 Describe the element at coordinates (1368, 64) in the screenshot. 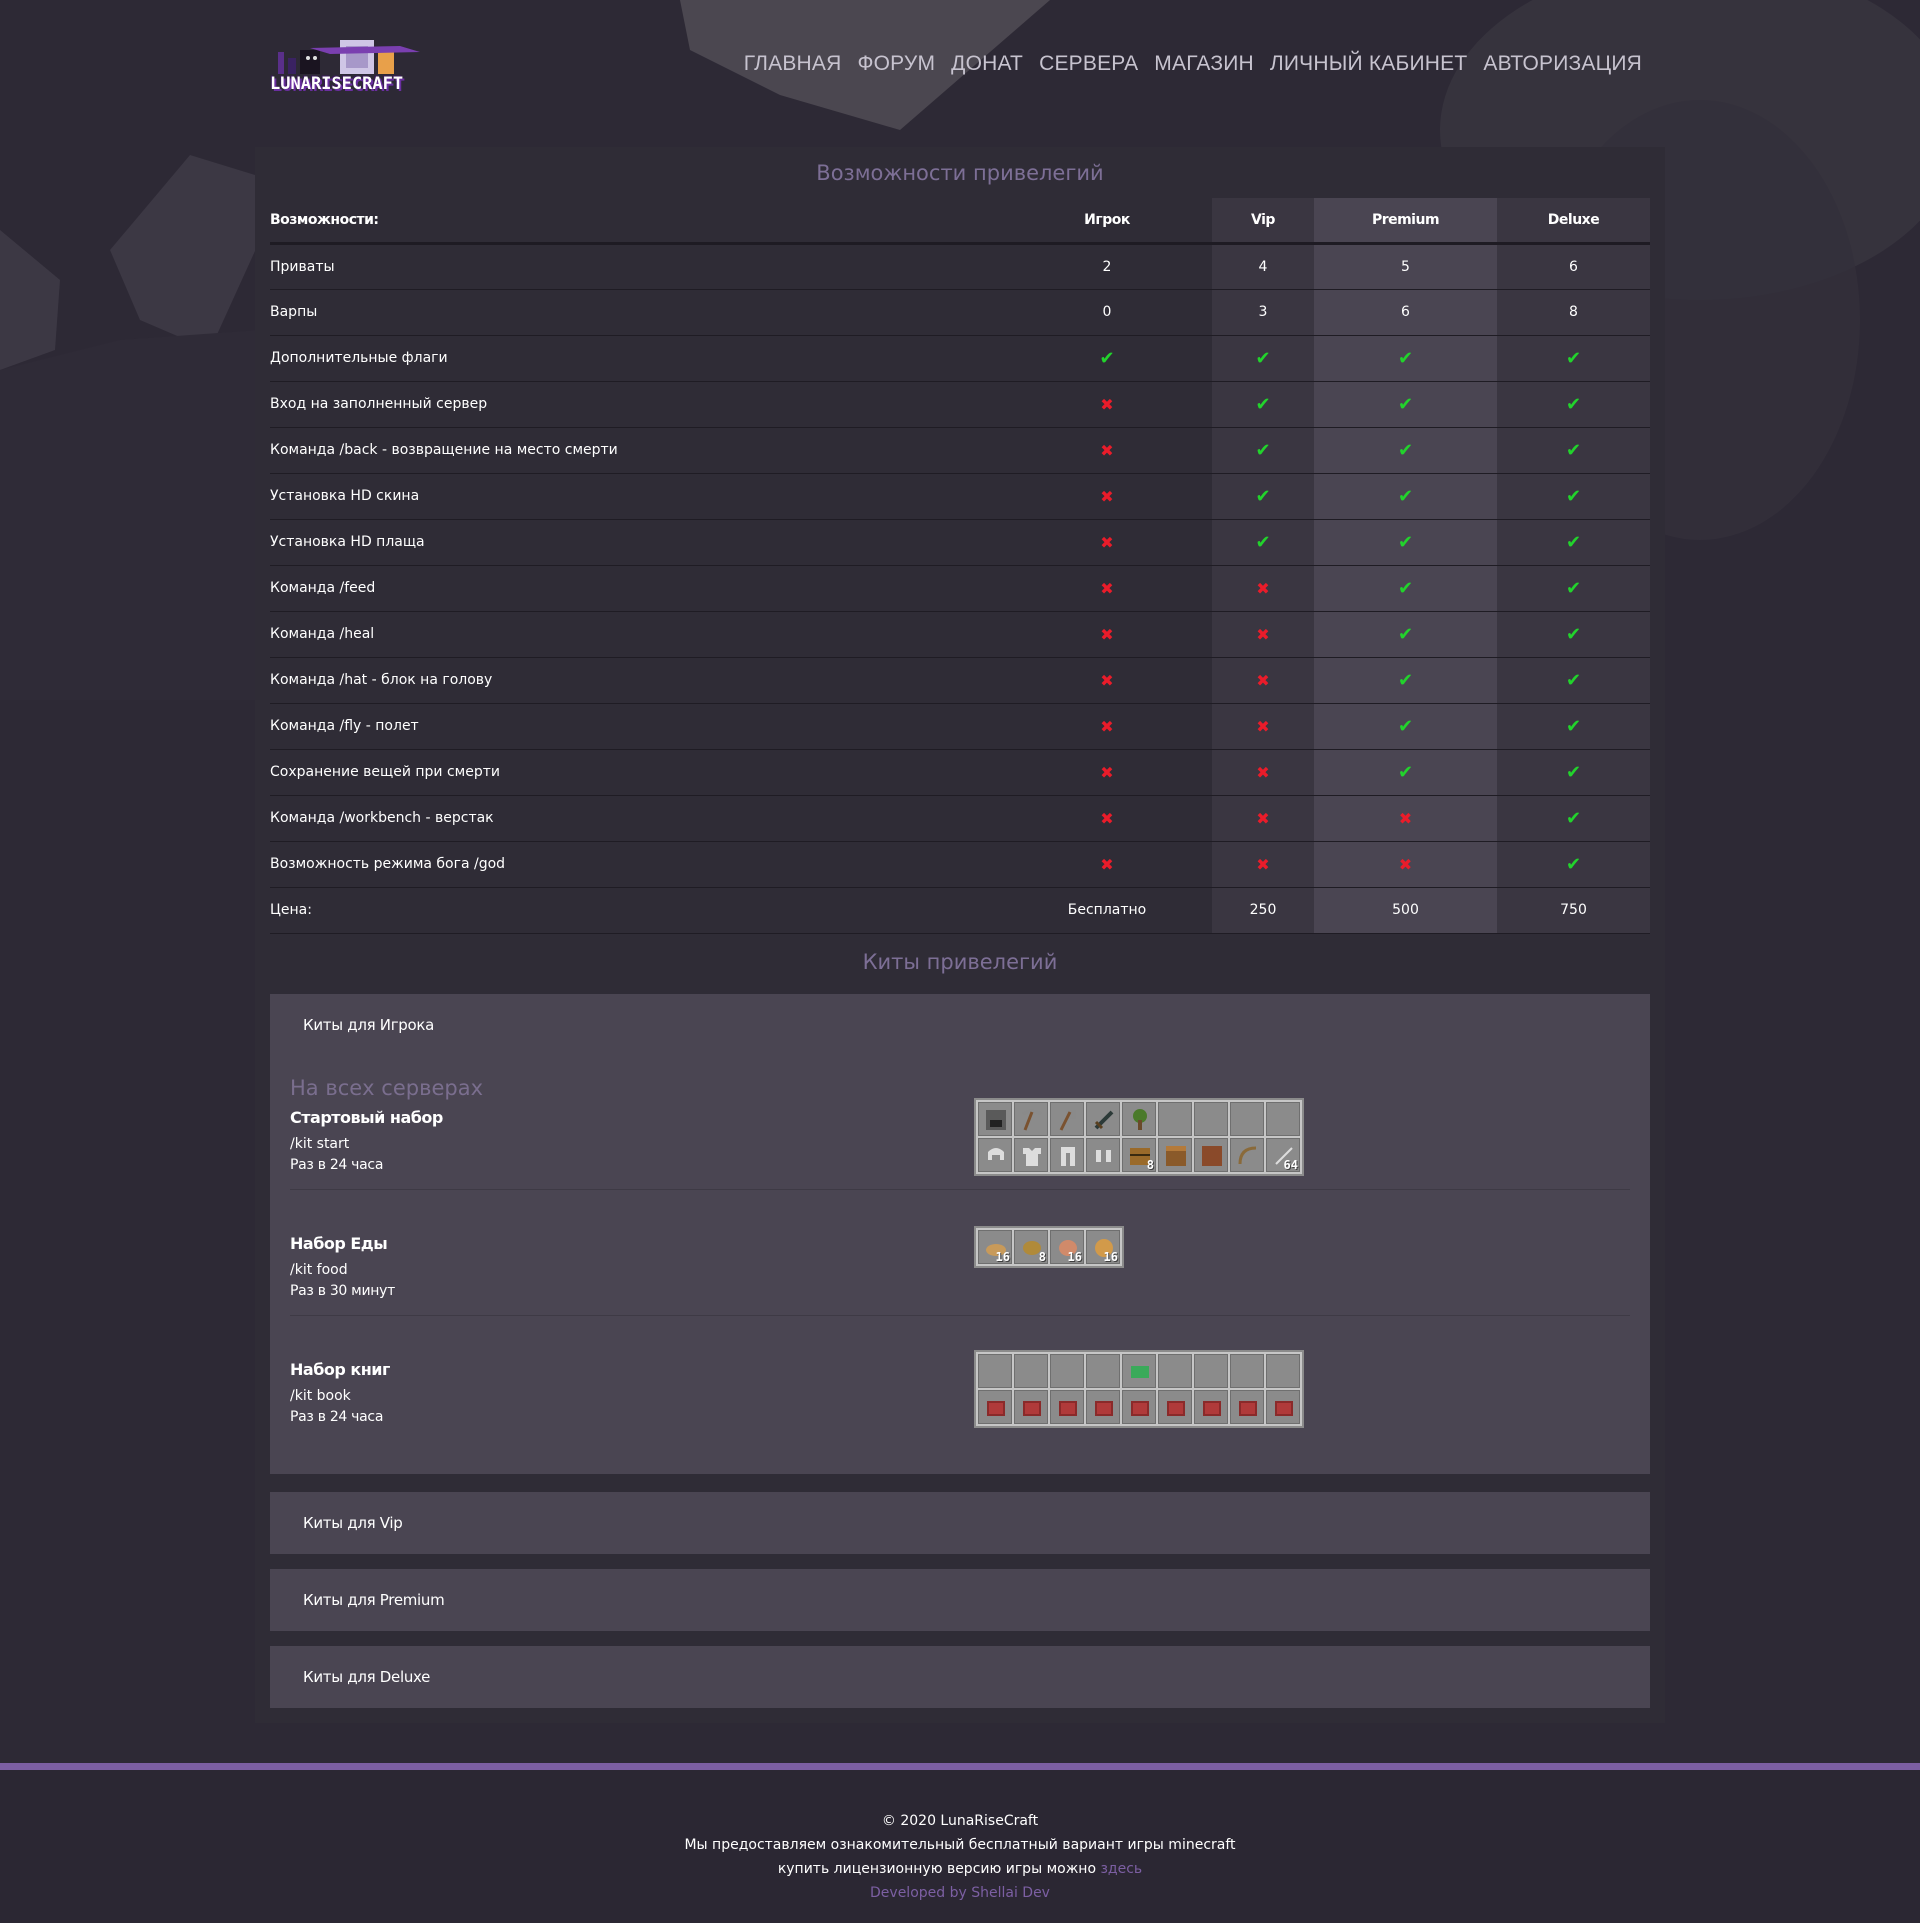

I see `nav-account: ЛИЧНЫЙ КАБИНЕТ` at that location.